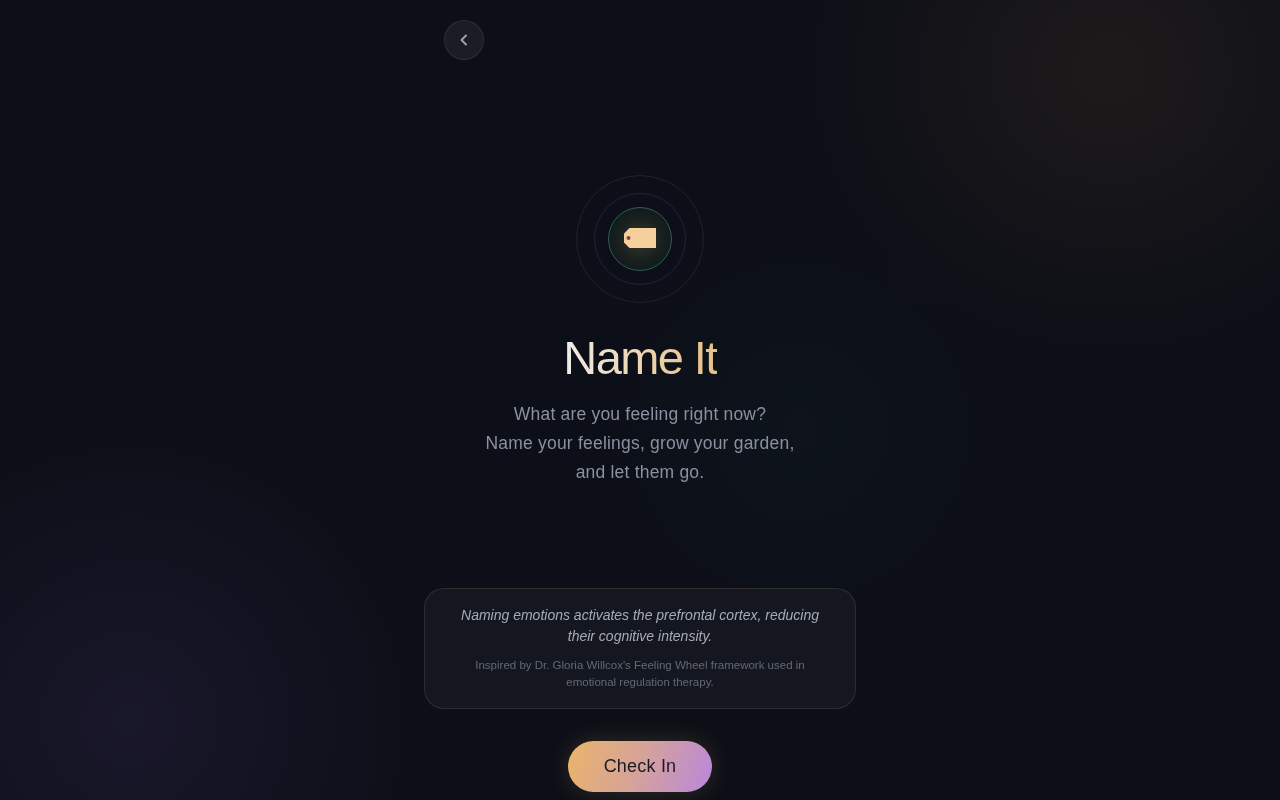 The width and height of the screenshot is (1280, 800). Describe the element at coordinates (640, 626) in the screenshot. I see `fact-text: Naming emotions activates the prefrontal cortex, reducing their cognitive intensity.` at that location.